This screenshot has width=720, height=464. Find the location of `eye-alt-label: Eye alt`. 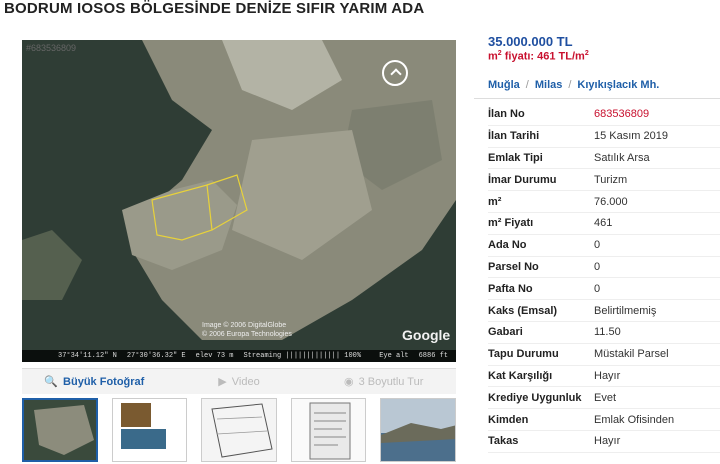

eye-alt-label: Eye alt is located at coordinates (394, 356).